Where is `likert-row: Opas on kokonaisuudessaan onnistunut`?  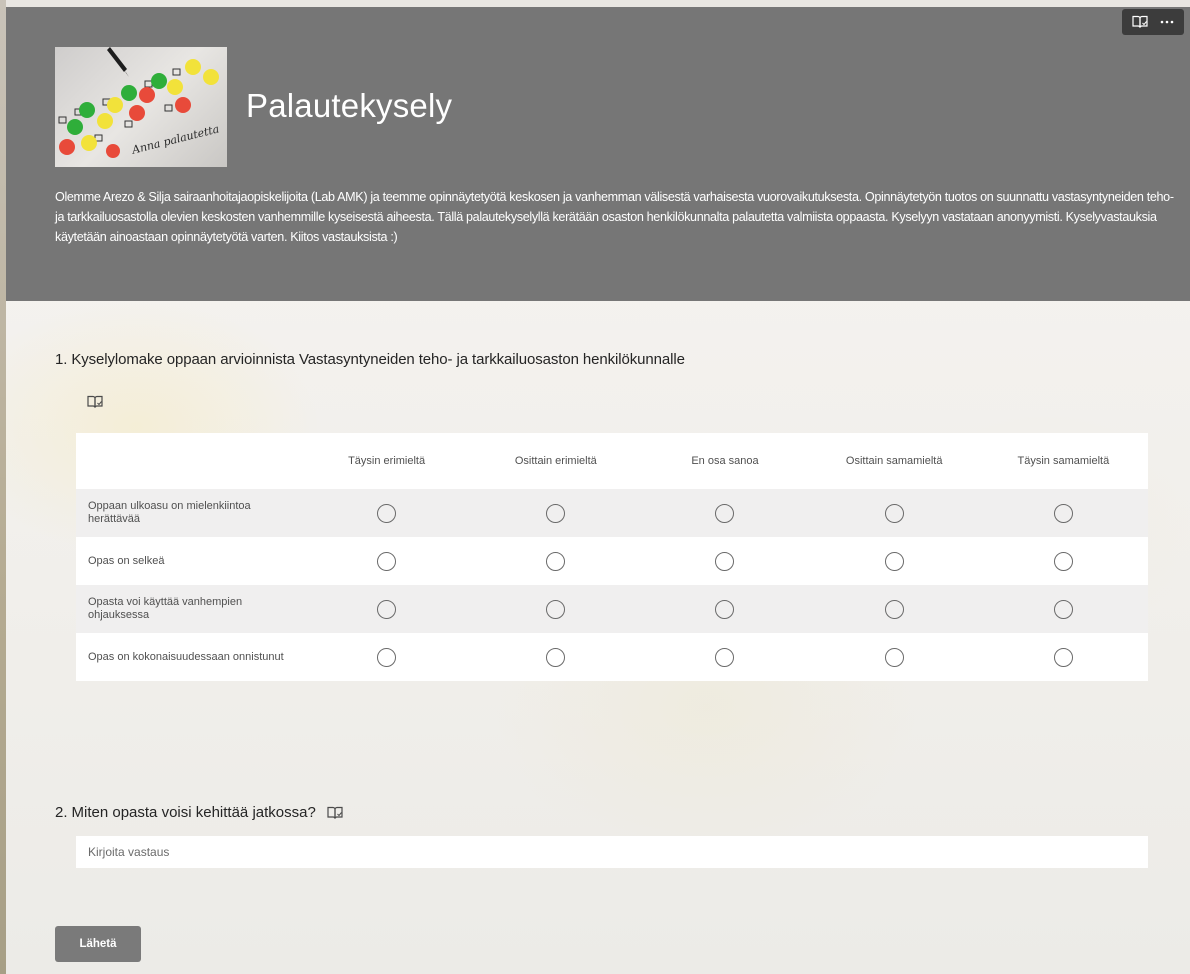 likert-row: Opas on kokonaisuudessaan onnistunut is located at coordinates (612, 657).